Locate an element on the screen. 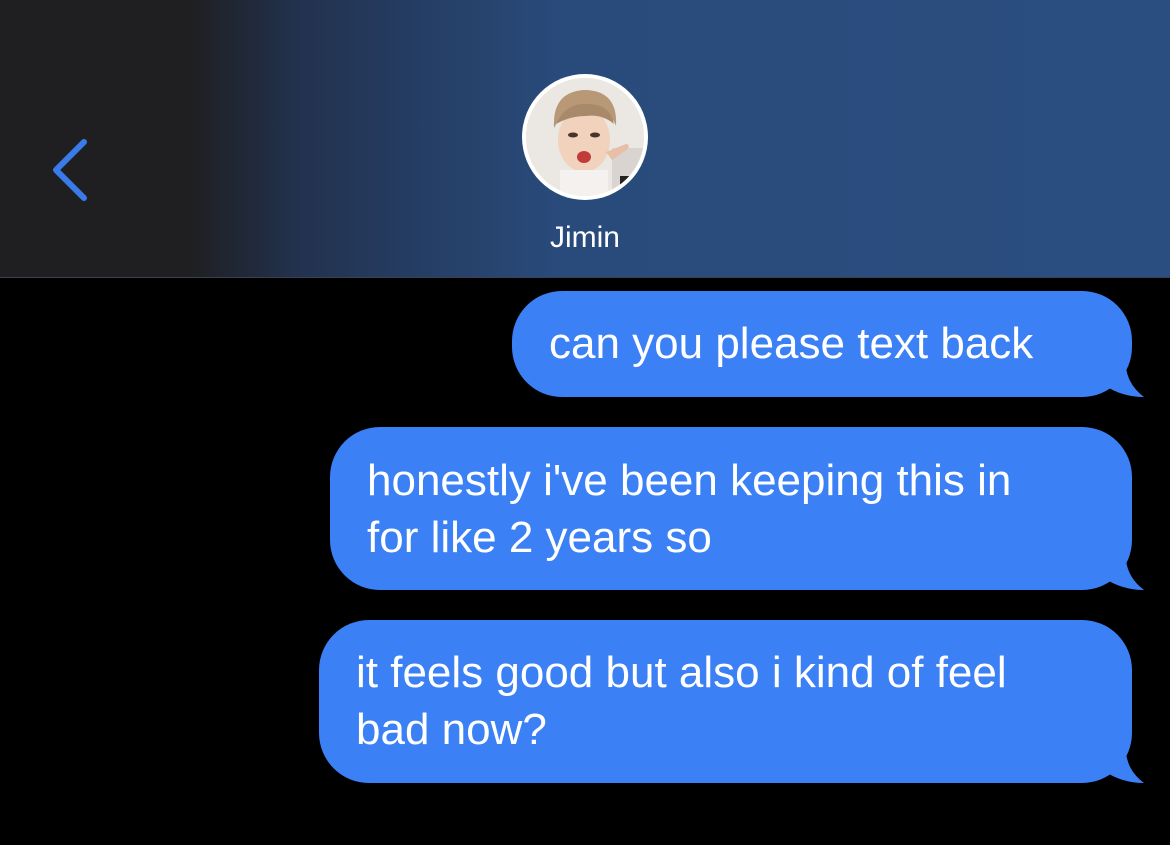  message-text-line: honestly i've been keeping this in is located at coordinates (689, 480).